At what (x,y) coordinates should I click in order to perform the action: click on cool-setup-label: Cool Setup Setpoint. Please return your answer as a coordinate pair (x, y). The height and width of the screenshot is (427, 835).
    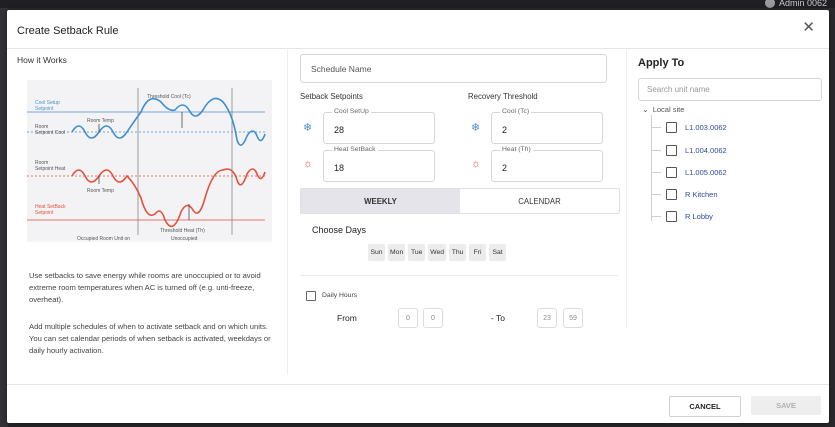
    Looking at the image, I should click on (47, 106).